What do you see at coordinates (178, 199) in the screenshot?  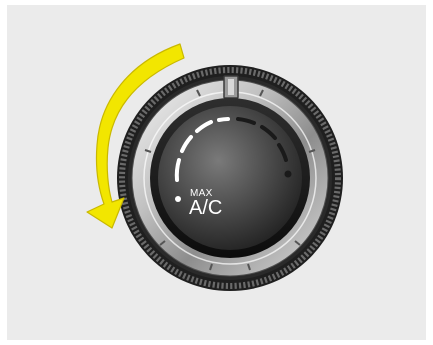 I see `max-ac-dot` at bounding box center [178, 199].